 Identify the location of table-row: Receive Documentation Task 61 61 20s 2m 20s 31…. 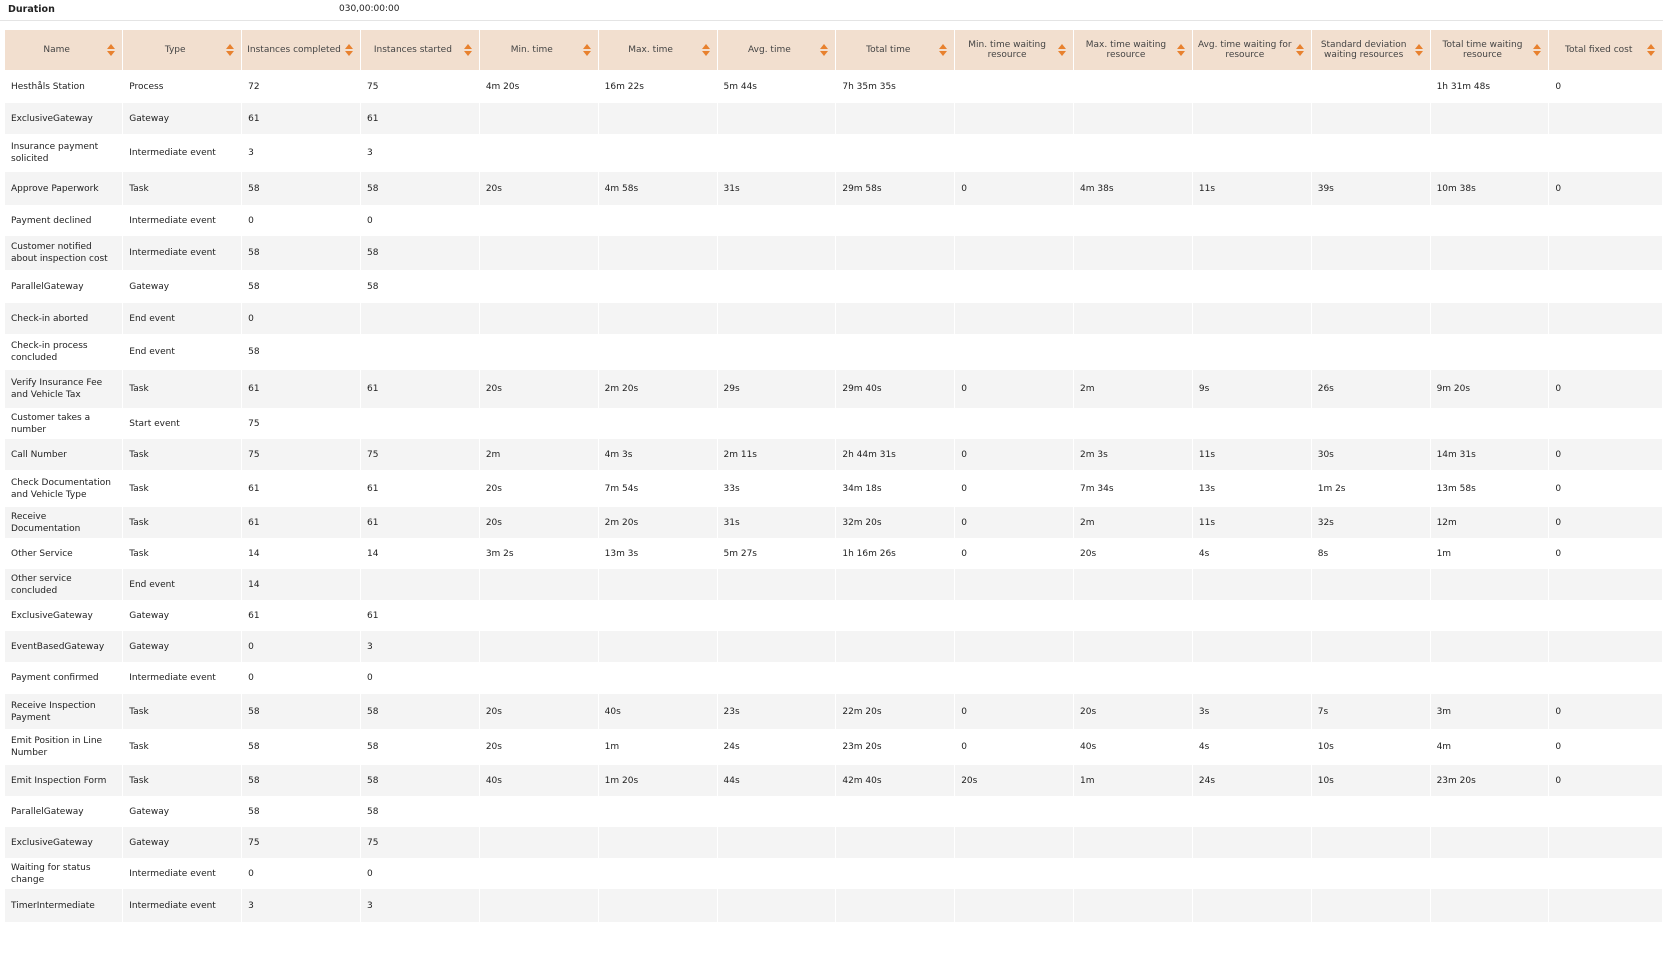
(834, 522).